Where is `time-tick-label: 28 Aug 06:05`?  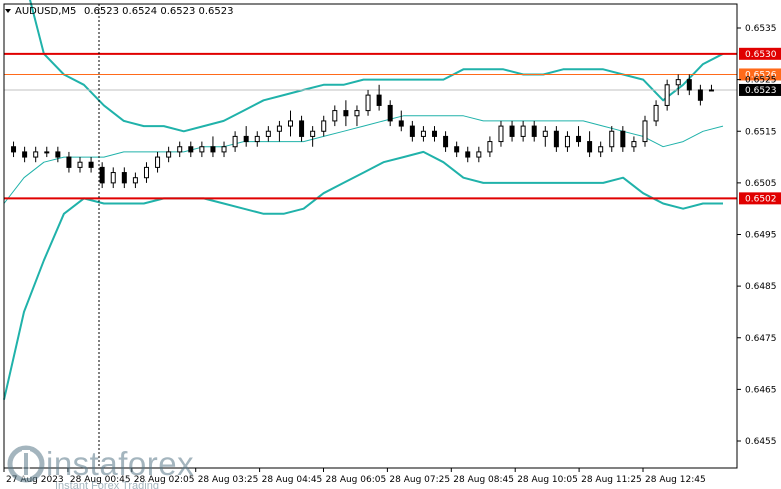
time-tick-label: 28 Aug 06:05 is located at coordinates (356, 480).